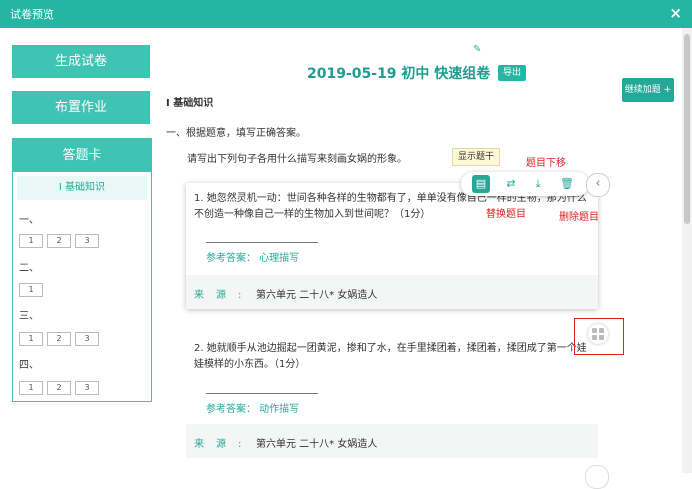 The width and height of the screenshot is (692, 489). Describe the element at coordinates (538, 184) in the screenshot. I see `download-icon: ⤓` at that location.